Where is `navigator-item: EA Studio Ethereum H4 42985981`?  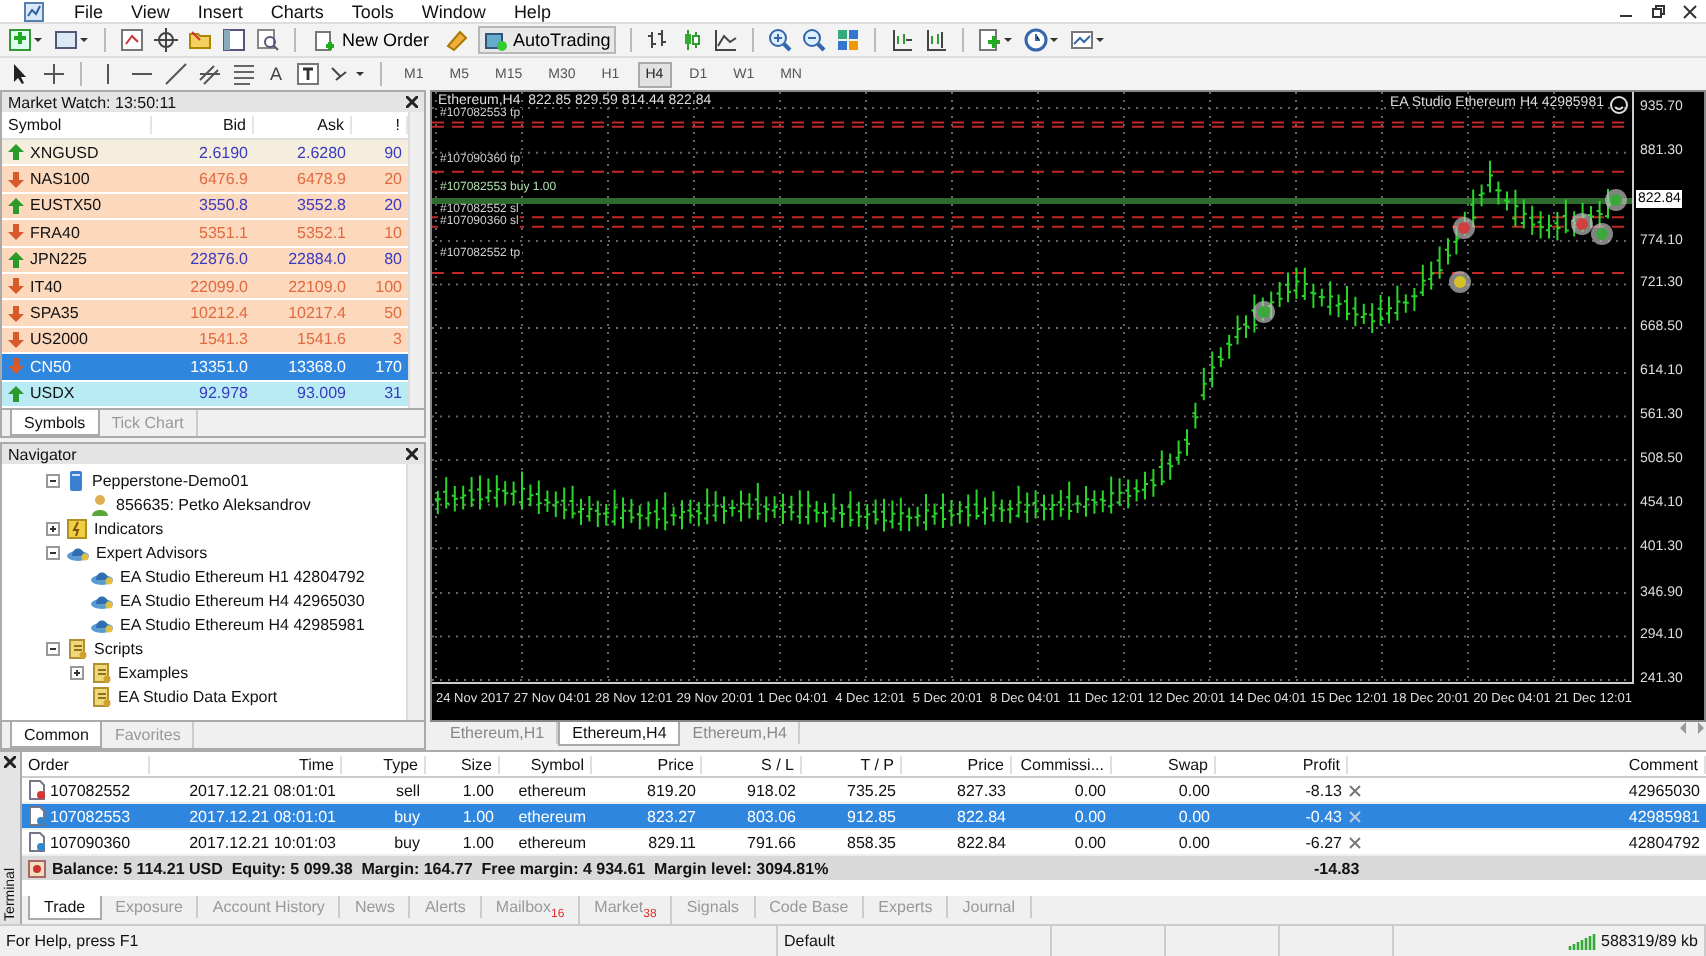
navigator-item: EA Studio Ethereum H4 42985981 is located at coordinates (242, 624).